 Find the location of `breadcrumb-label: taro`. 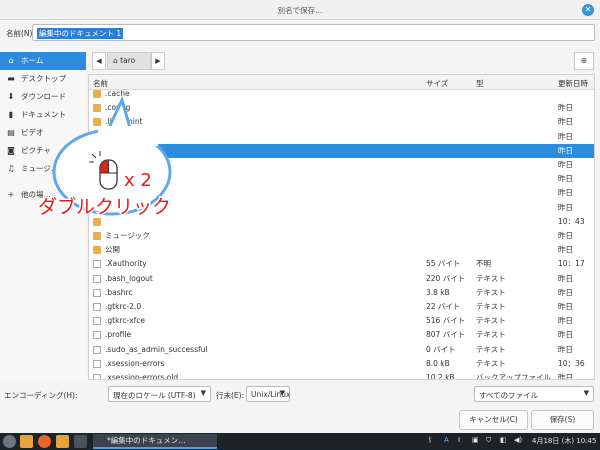

breadcrumb-label: taro is located at coordinates (128, 60).